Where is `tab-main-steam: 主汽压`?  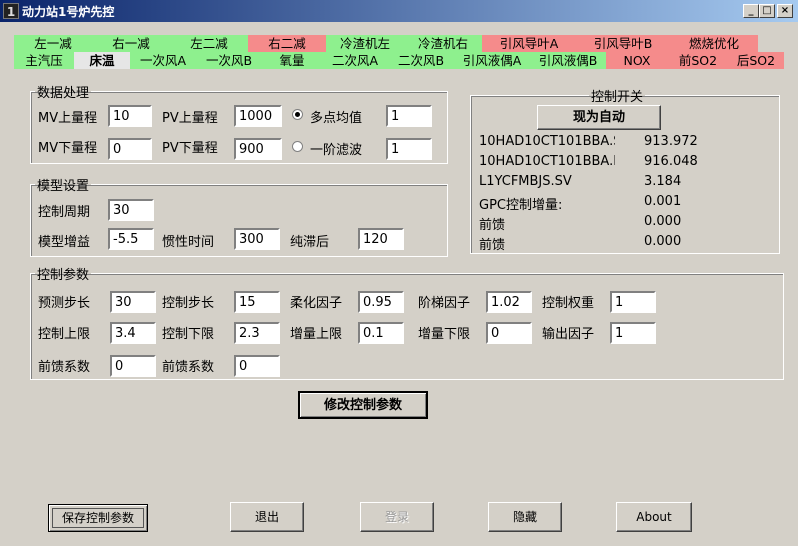 tab-main-steam: 主汽压 is located at coordinates (44, 60).